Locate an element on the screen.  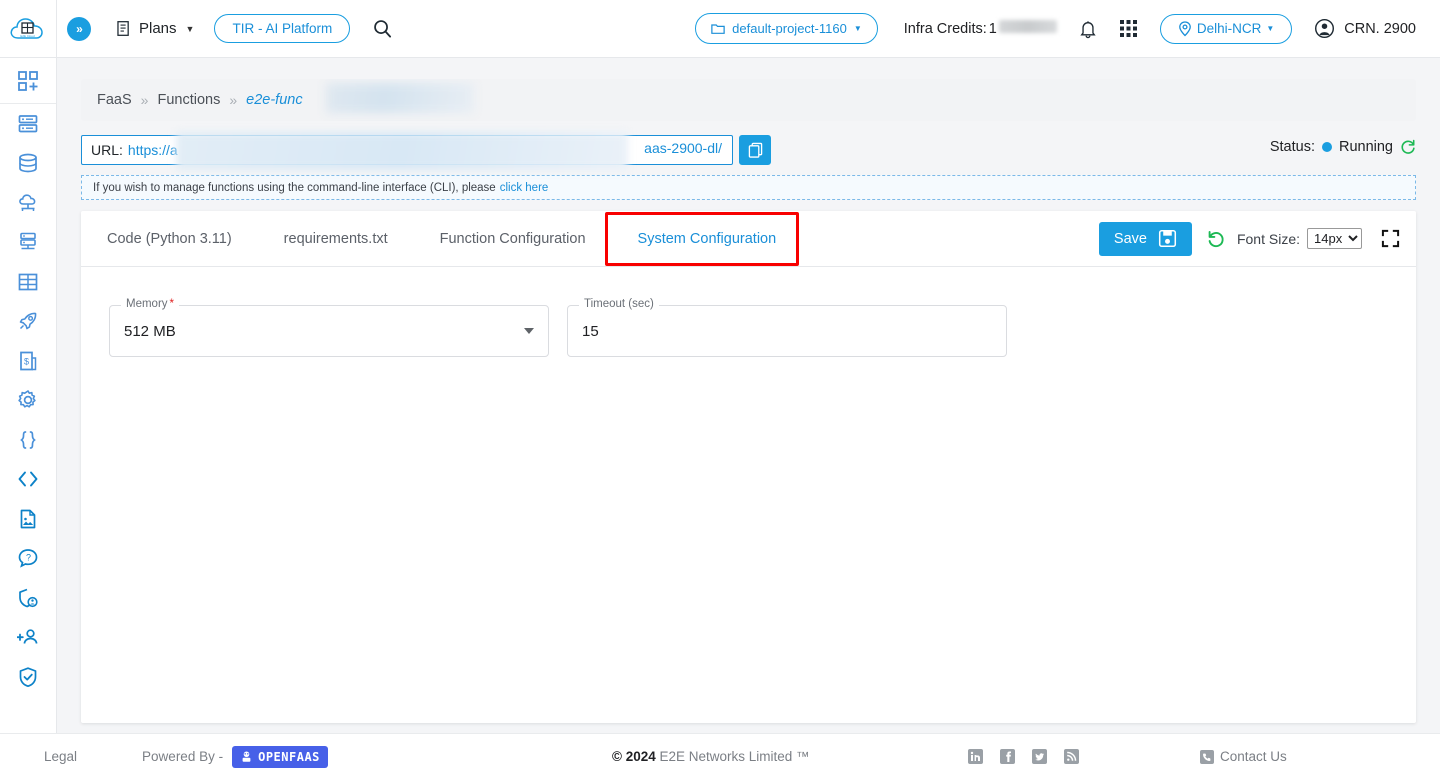
left-sidebar: $ ? is located at coordinates (28, 395).